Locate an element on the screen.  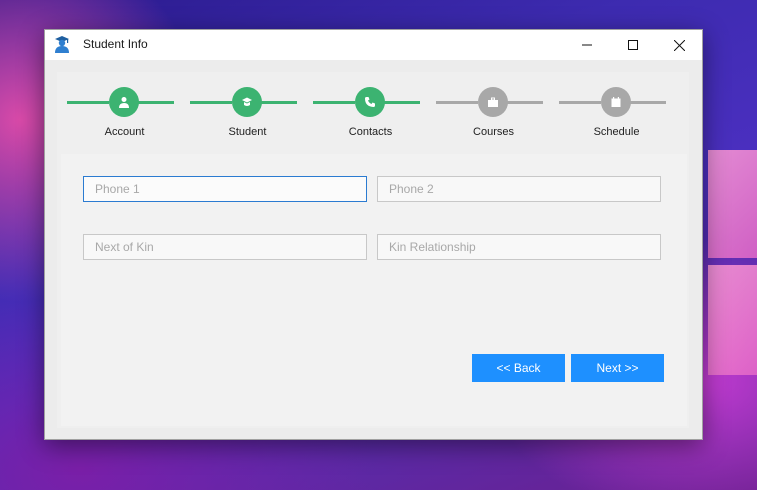
calendar-icon is located at coordinates (616, 102).